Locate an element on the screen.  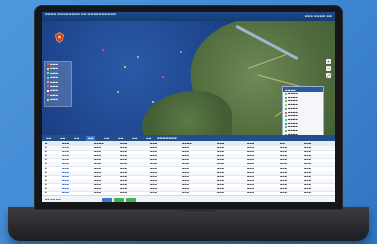
pagination: ▬▬ ▬▬ ▬▬ is located at coordinates (188, 198).